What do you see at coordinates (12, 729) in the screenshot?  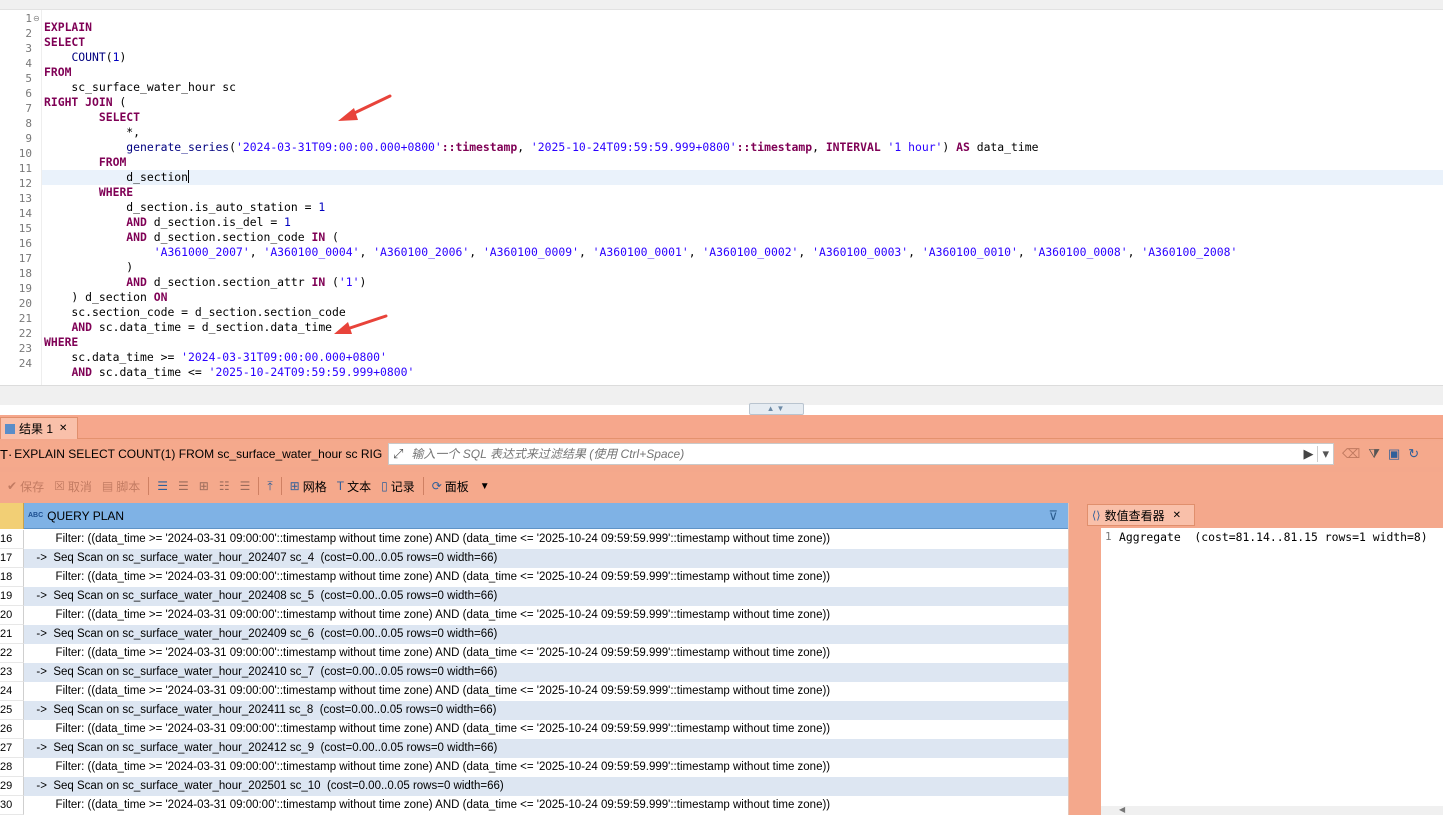 I see `row-number: 26` at bounding box center [12, 729].